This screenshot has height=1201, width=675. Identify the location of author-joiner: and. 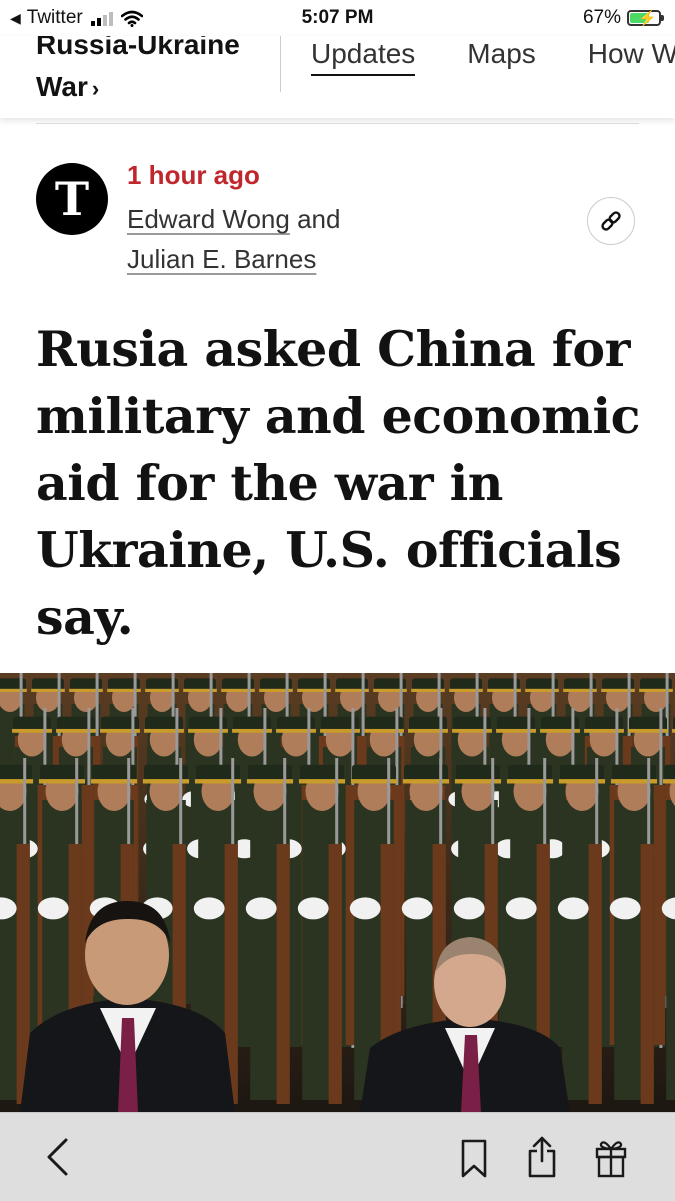
(318, 219).